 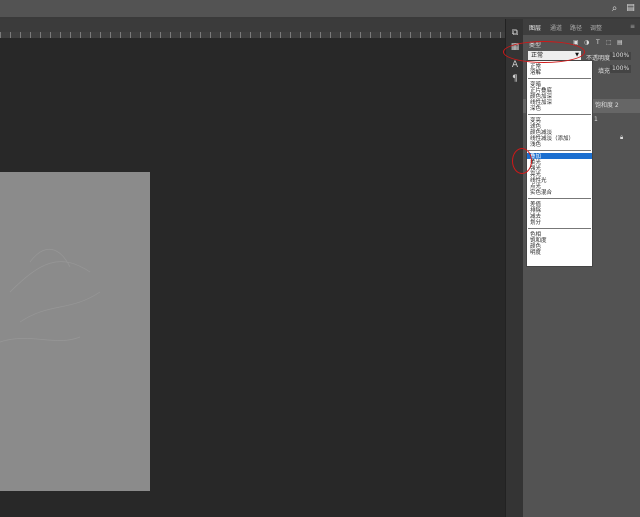 What do you see at coordinates (541, 193) in the screenshot?
I see `blend-mode-option: 实色混合` at bounding box center [541, 193].